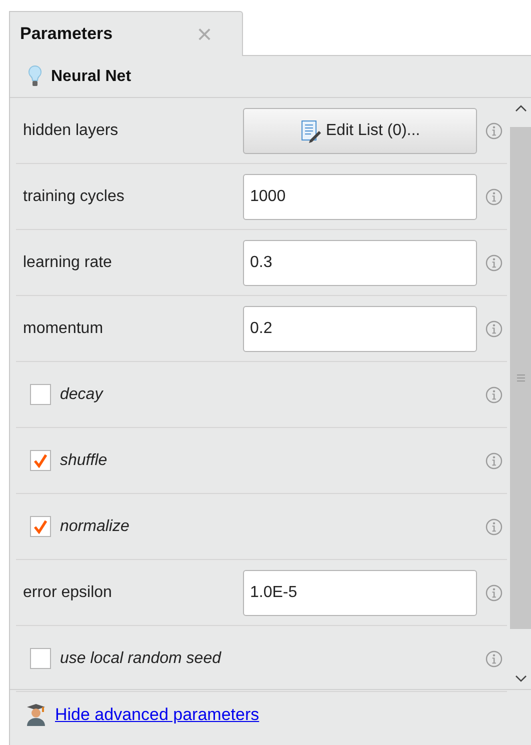  Describe the element at coordinates (360, 197) in the screenshot. I see `value-field: 1000` at that location.